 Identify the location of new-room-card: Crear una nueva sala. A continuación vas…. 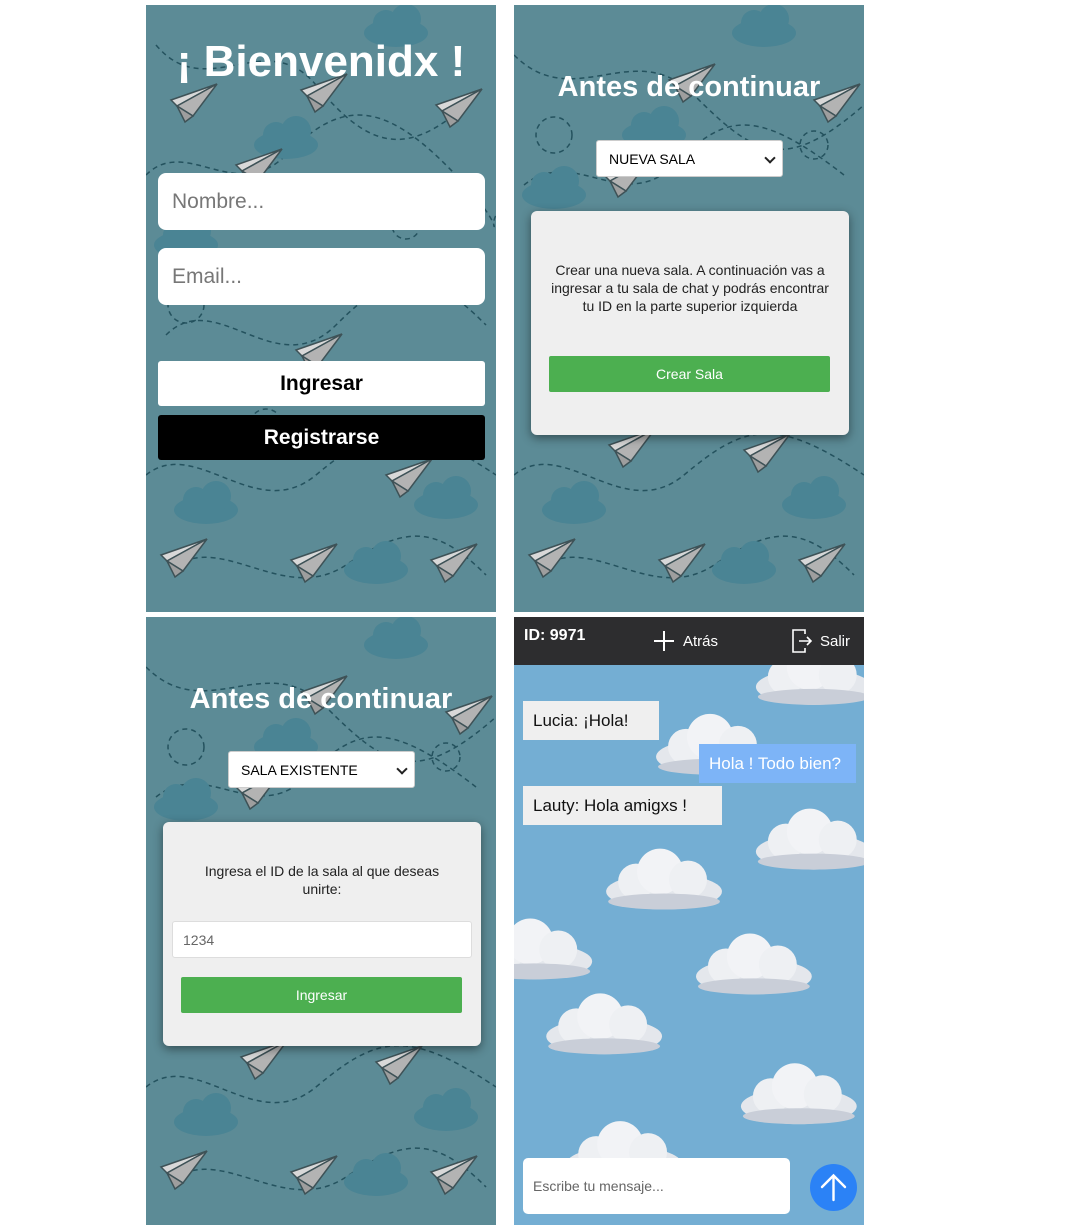
(690, 323).